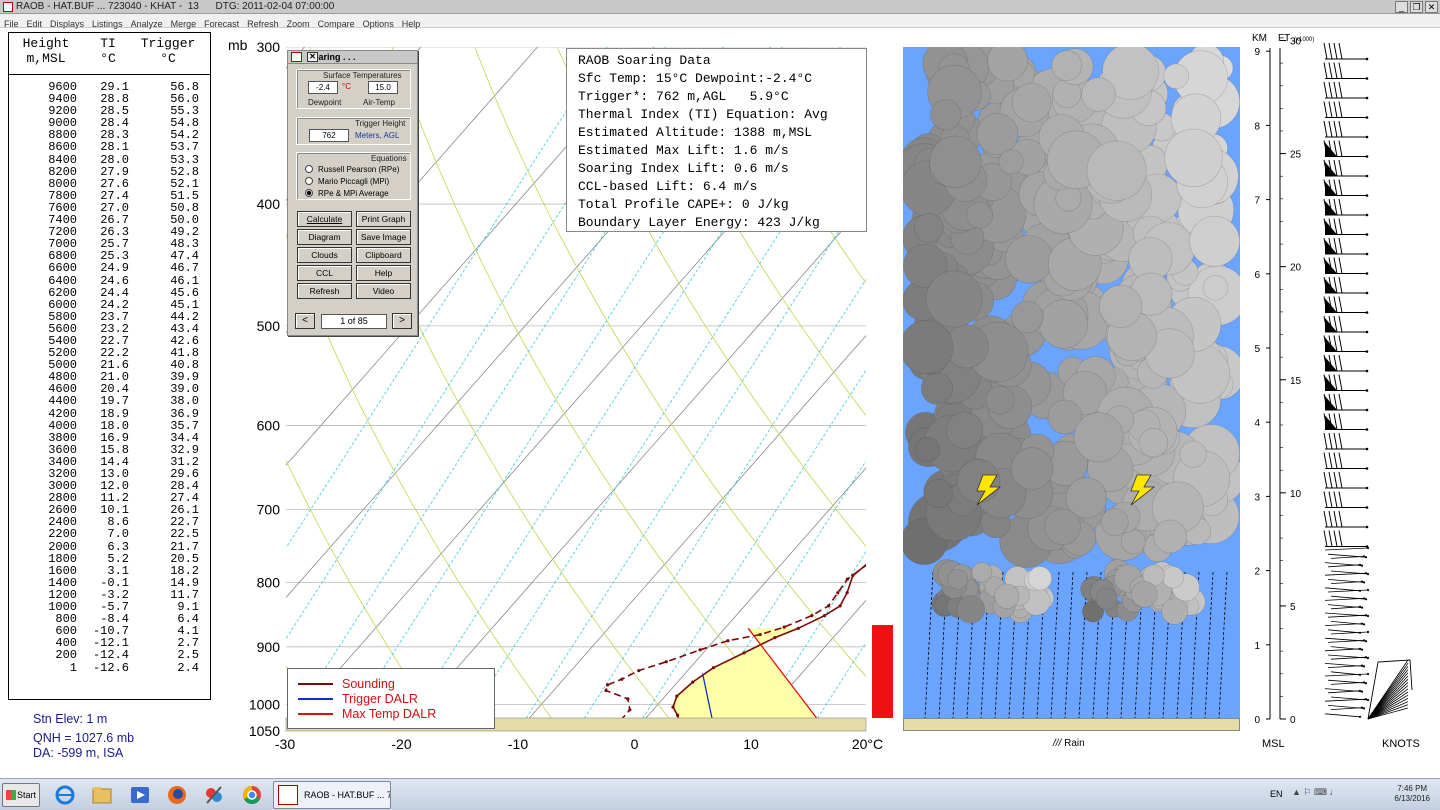 The height and width of the screenshot is (810, 1440). Describe the element at coordinates (67, 23) in the screenshot. I see `menu-displays: Displays` at that location.